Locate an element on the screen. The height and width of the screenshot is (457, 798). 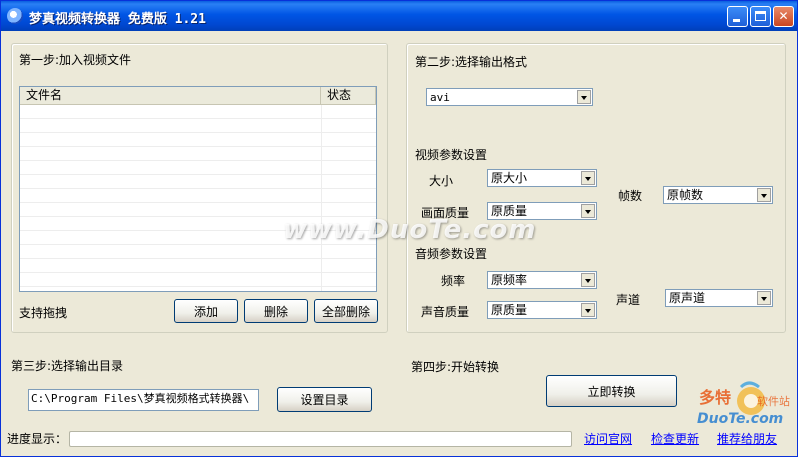
visit-website-link: 访问官网 is located at coordinates (608, 439).